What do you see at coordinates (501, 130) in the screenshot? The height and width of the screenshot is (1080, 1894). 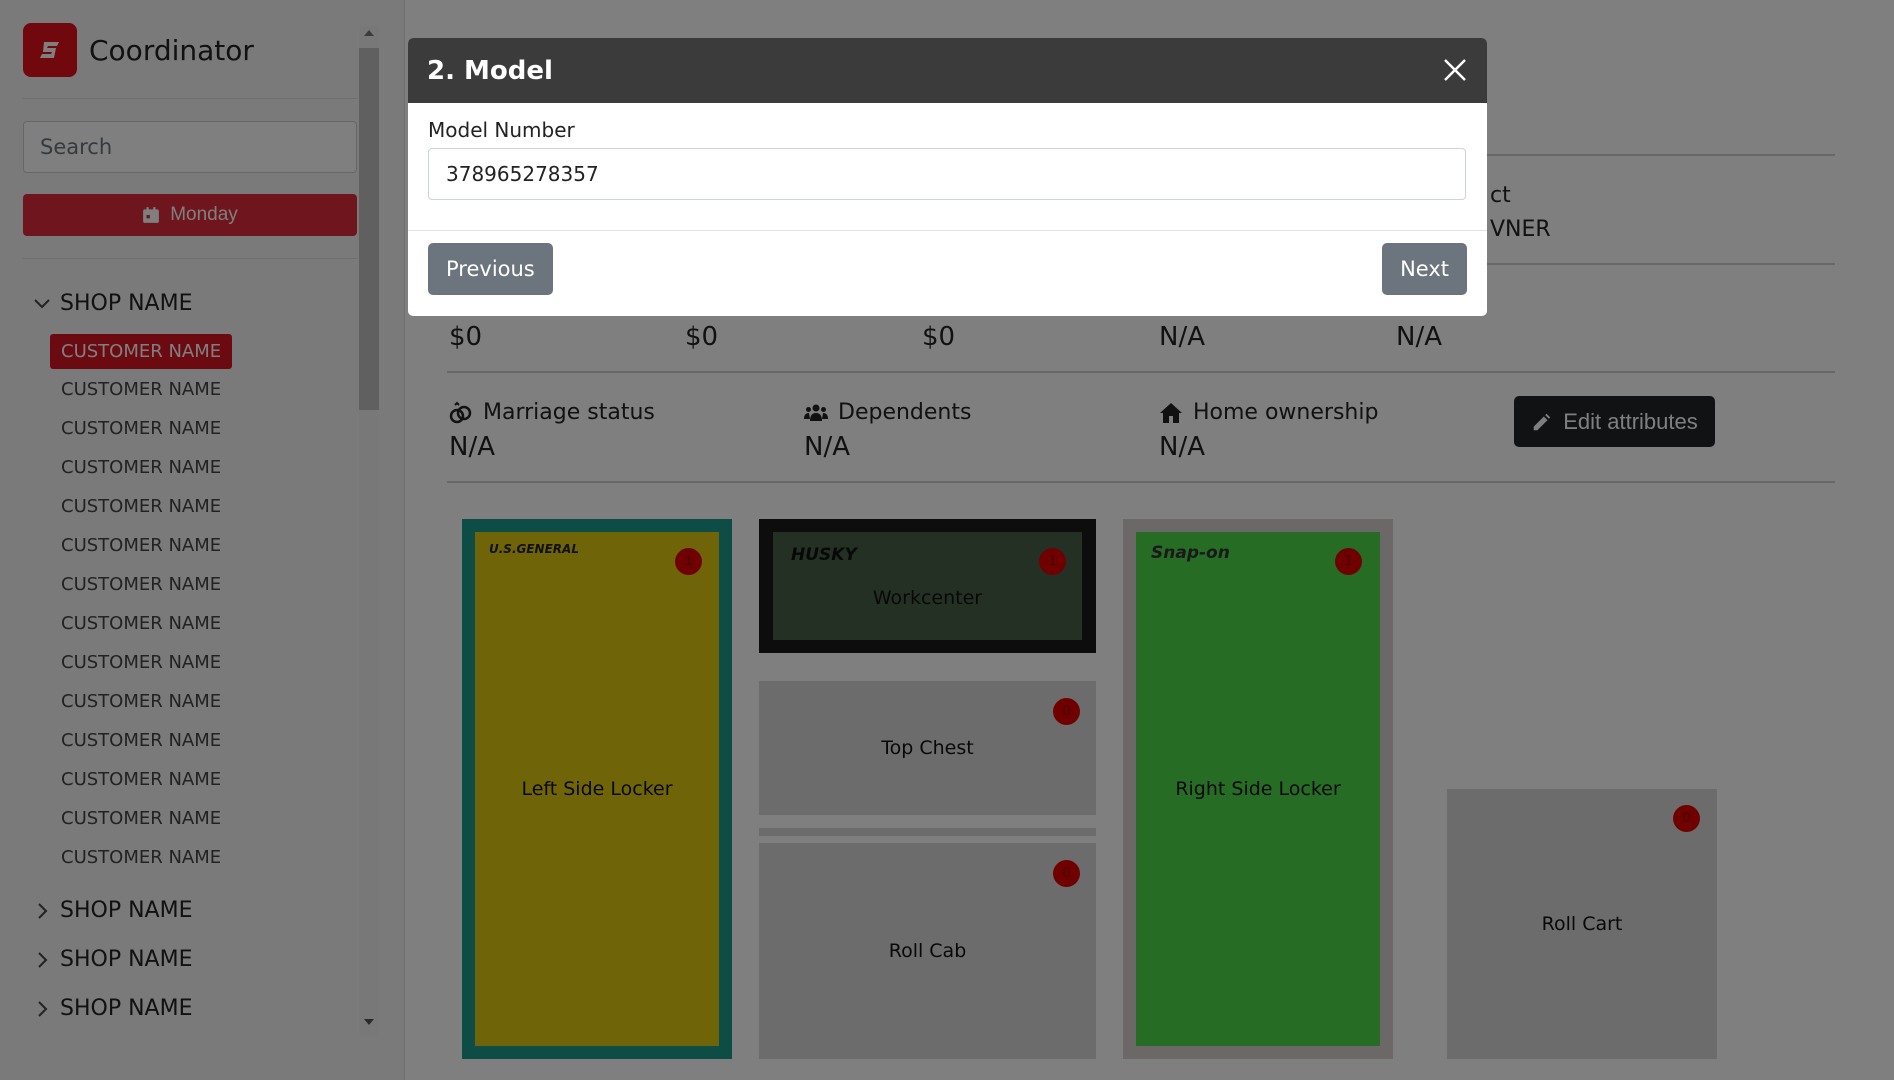 I see `model-number-label: Model Number` at bounding box center [501, 130].